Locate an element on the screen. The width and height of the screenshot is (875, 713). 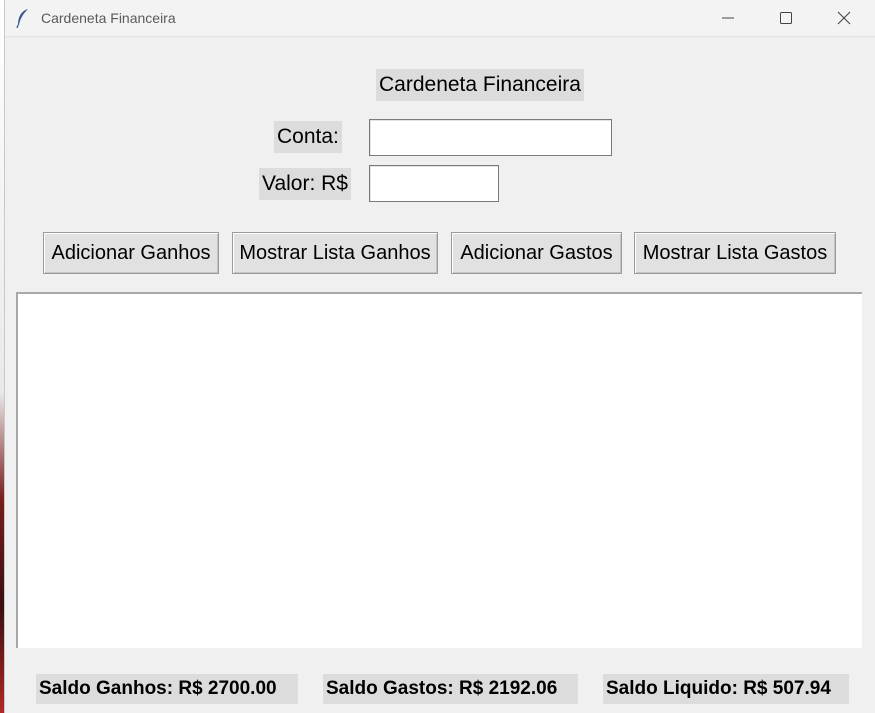
maximize-button is located at coordinates (786, 18).